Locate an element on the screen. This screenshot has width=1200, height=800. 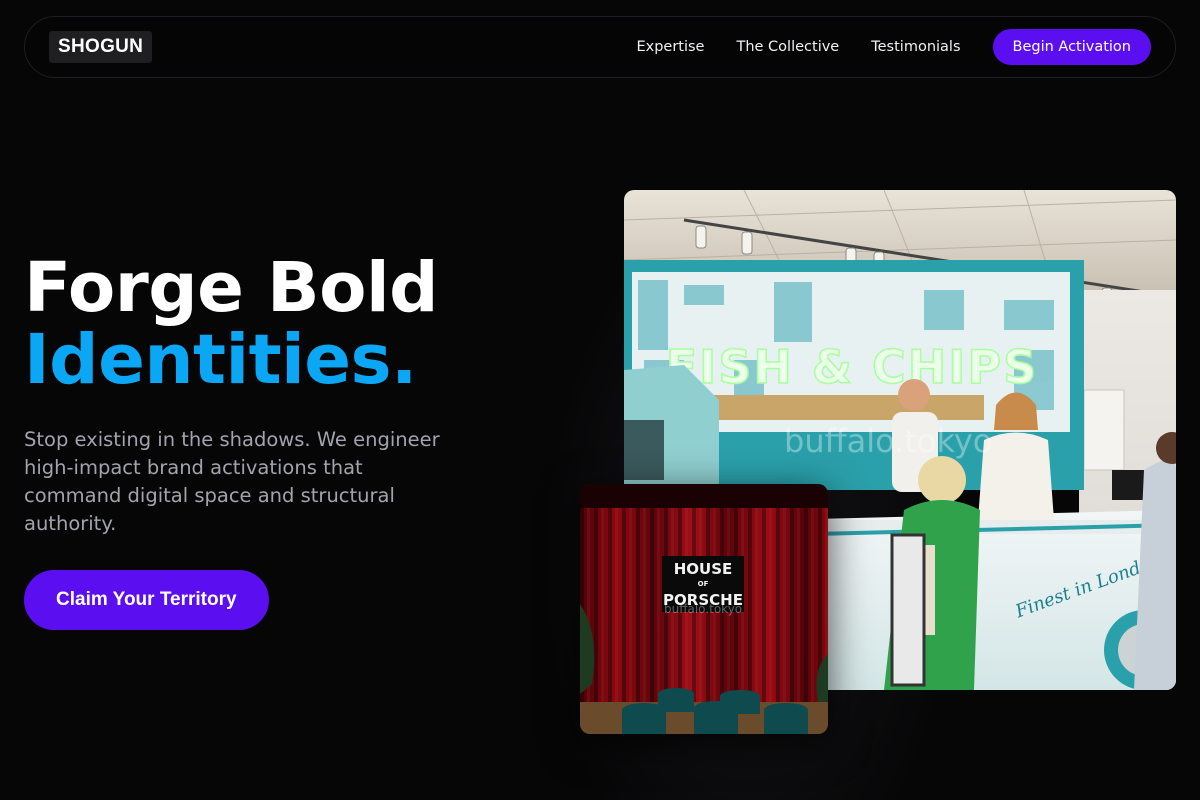
brand-logo: SHOGUN is located at coordinates (101, 47).